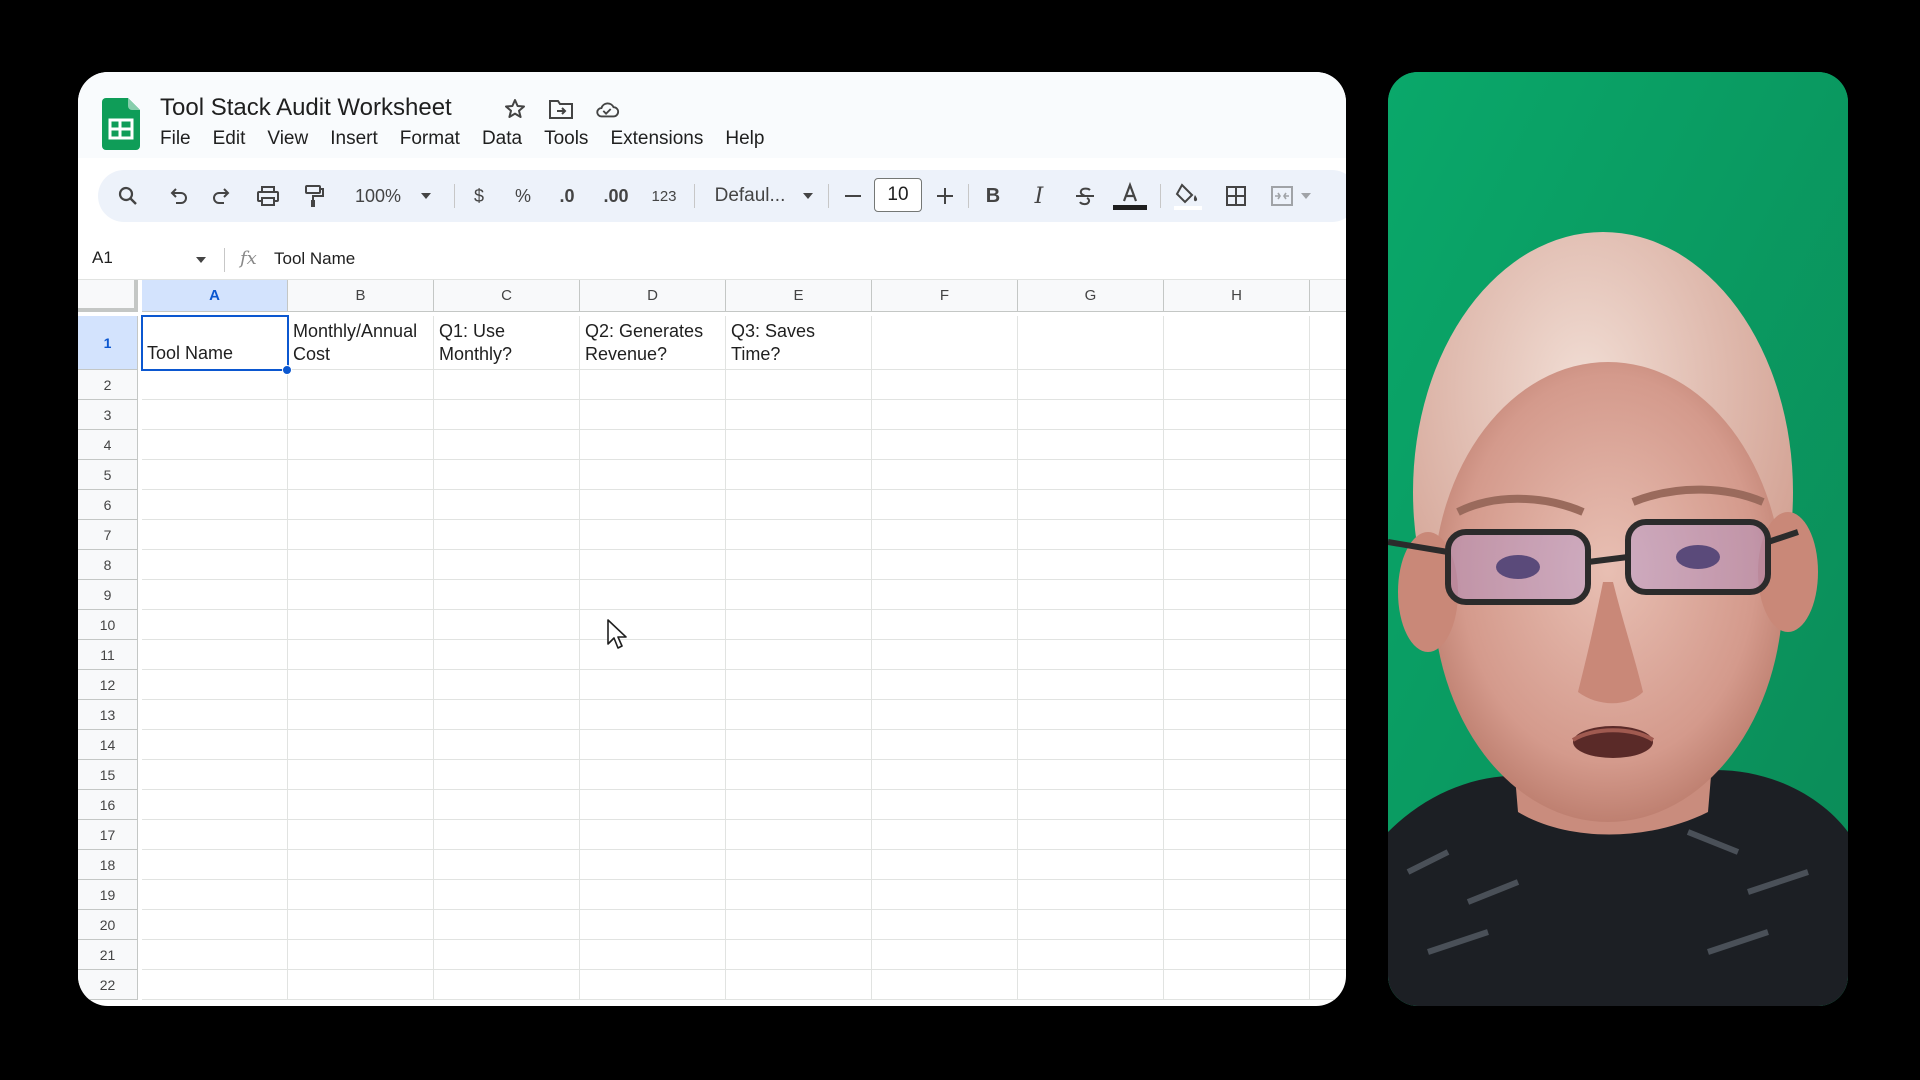  What do you see at coordinates (108, 535) in the screenshot?
I see `row-header-7: 7` at bounding box center [108, 535].